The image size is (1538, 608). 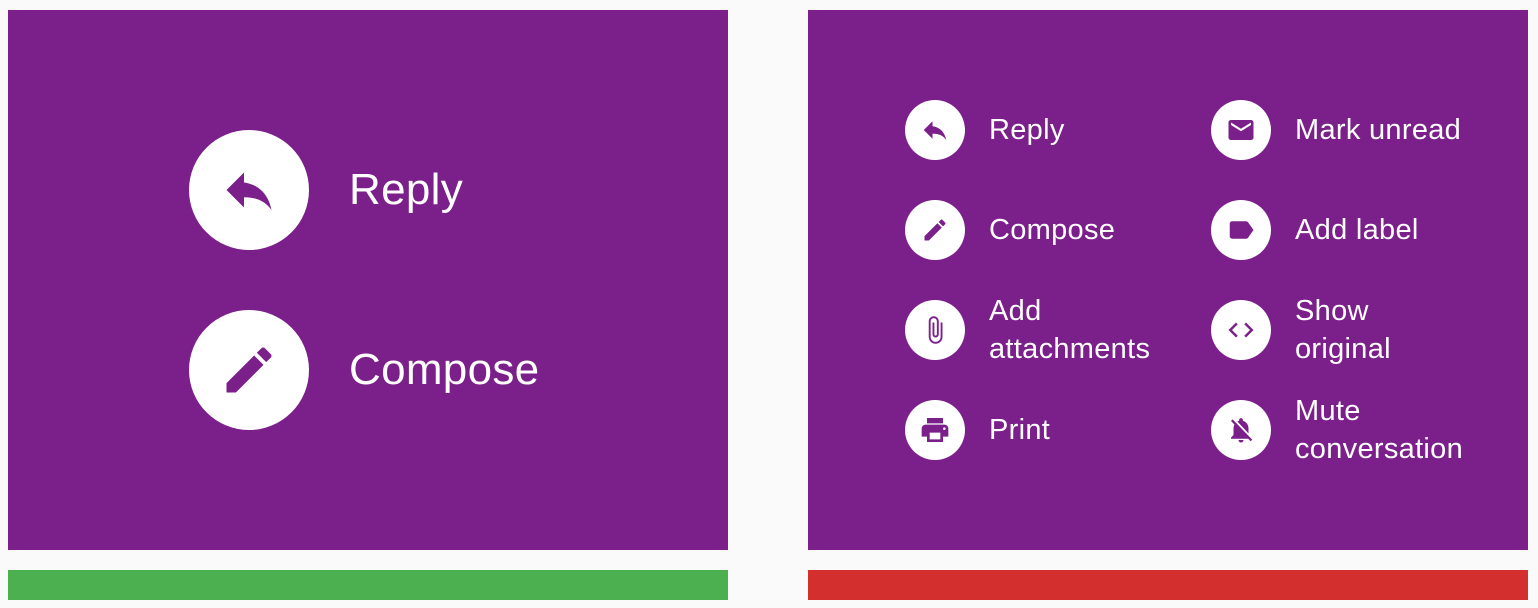 I want to click on add-label-label: Add label, so click(x=1357, y=230).